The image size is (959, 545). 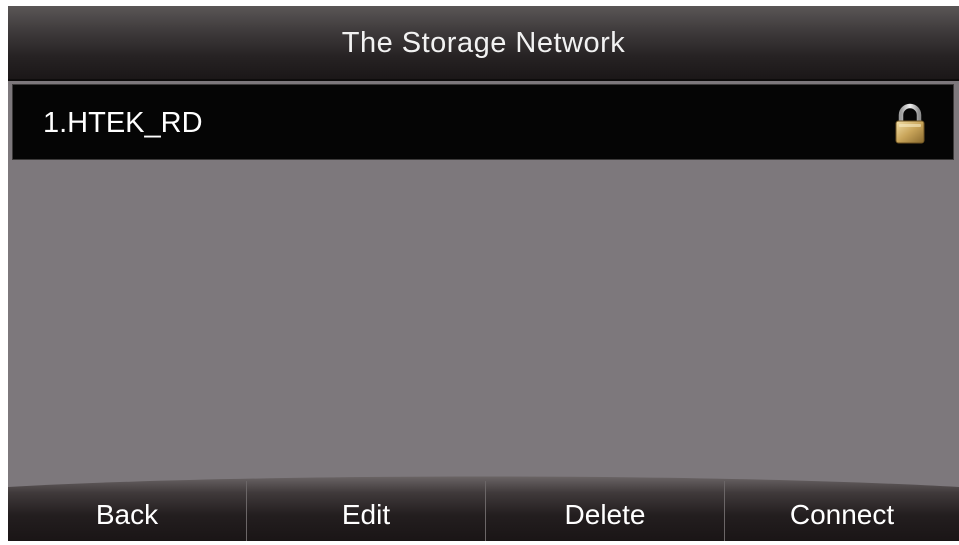 I want to click on softkey-bar: Back Edit Delete Connect, so click(x=483, y=507).